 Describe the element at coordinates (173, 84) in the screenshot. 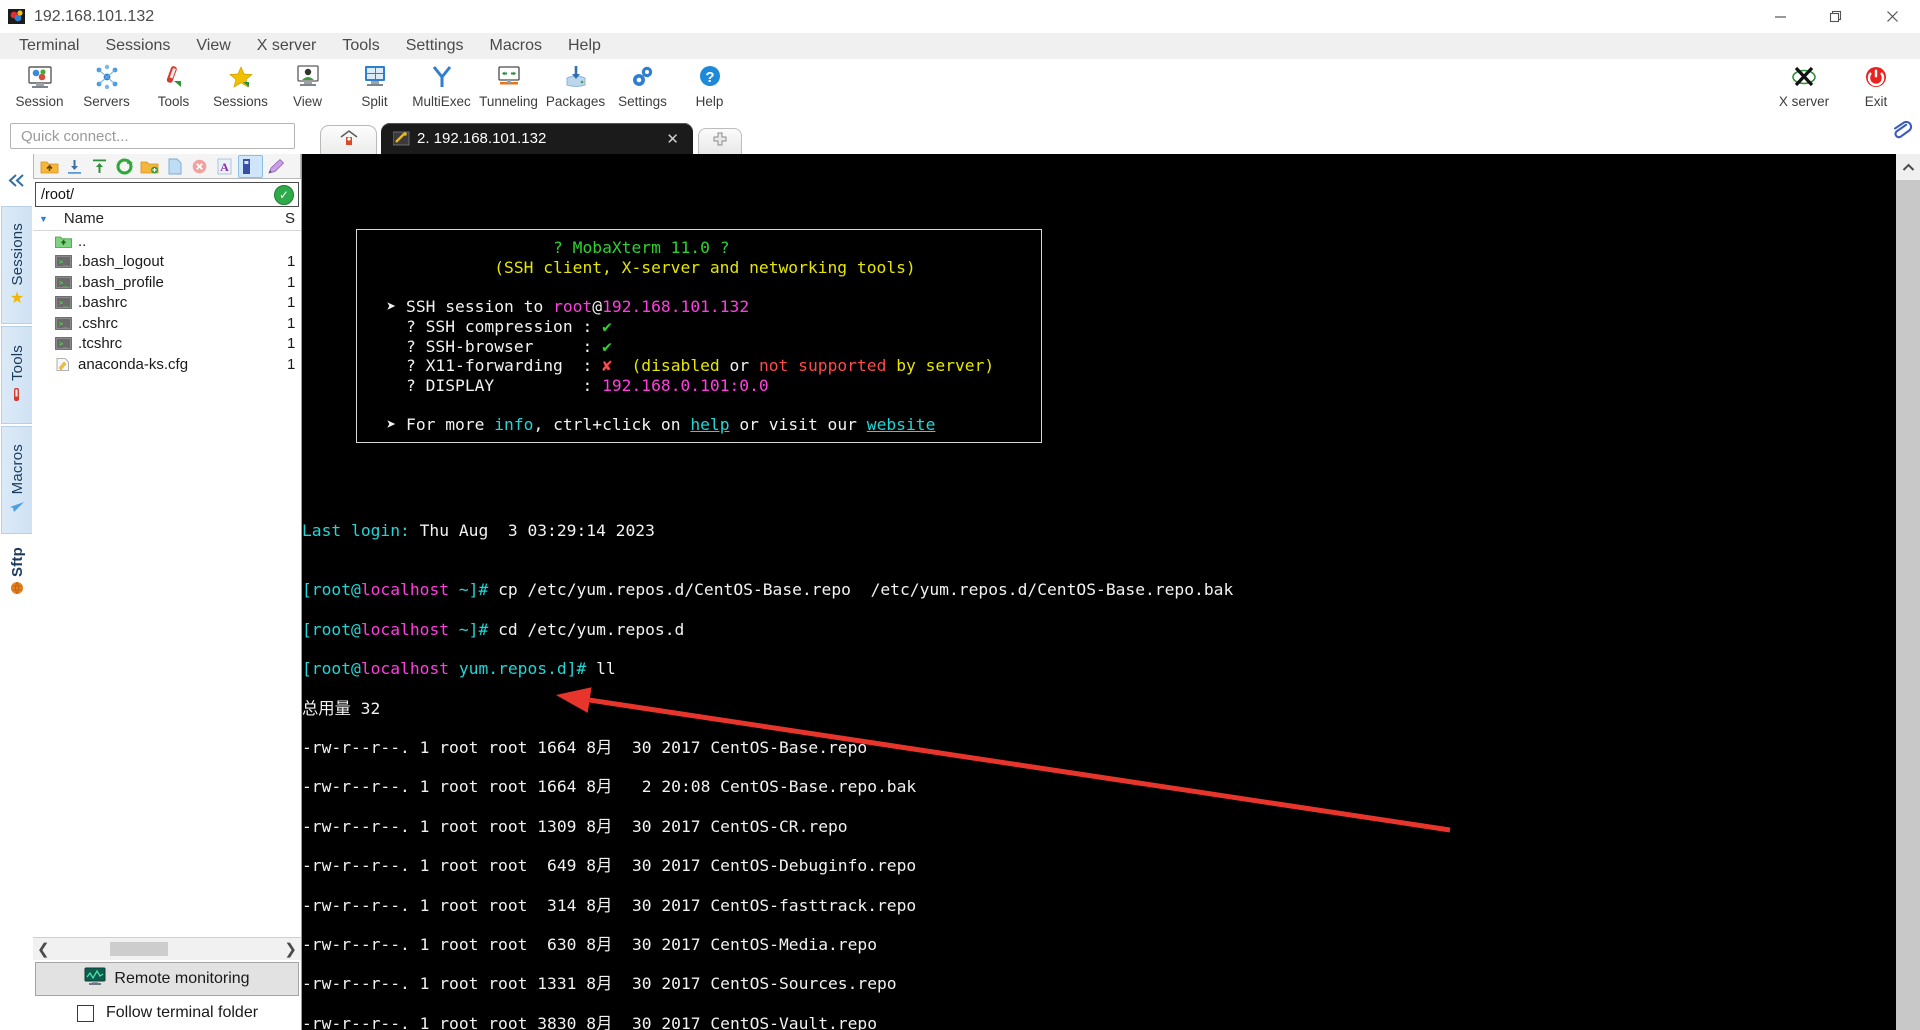

I see `toolbar-tools-button: Tools` at that location.